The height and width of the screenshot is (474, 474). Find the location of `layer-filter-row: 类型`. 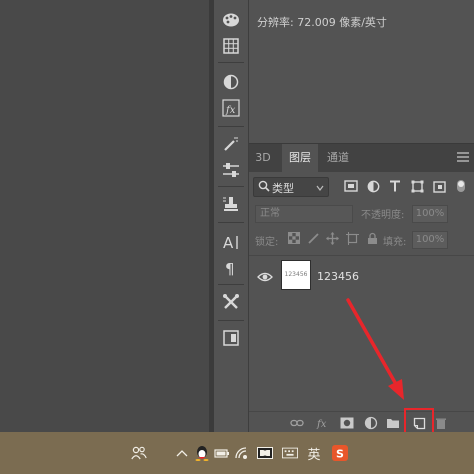

layer-filter-row: 类型 is located at coordinates (362, 187).